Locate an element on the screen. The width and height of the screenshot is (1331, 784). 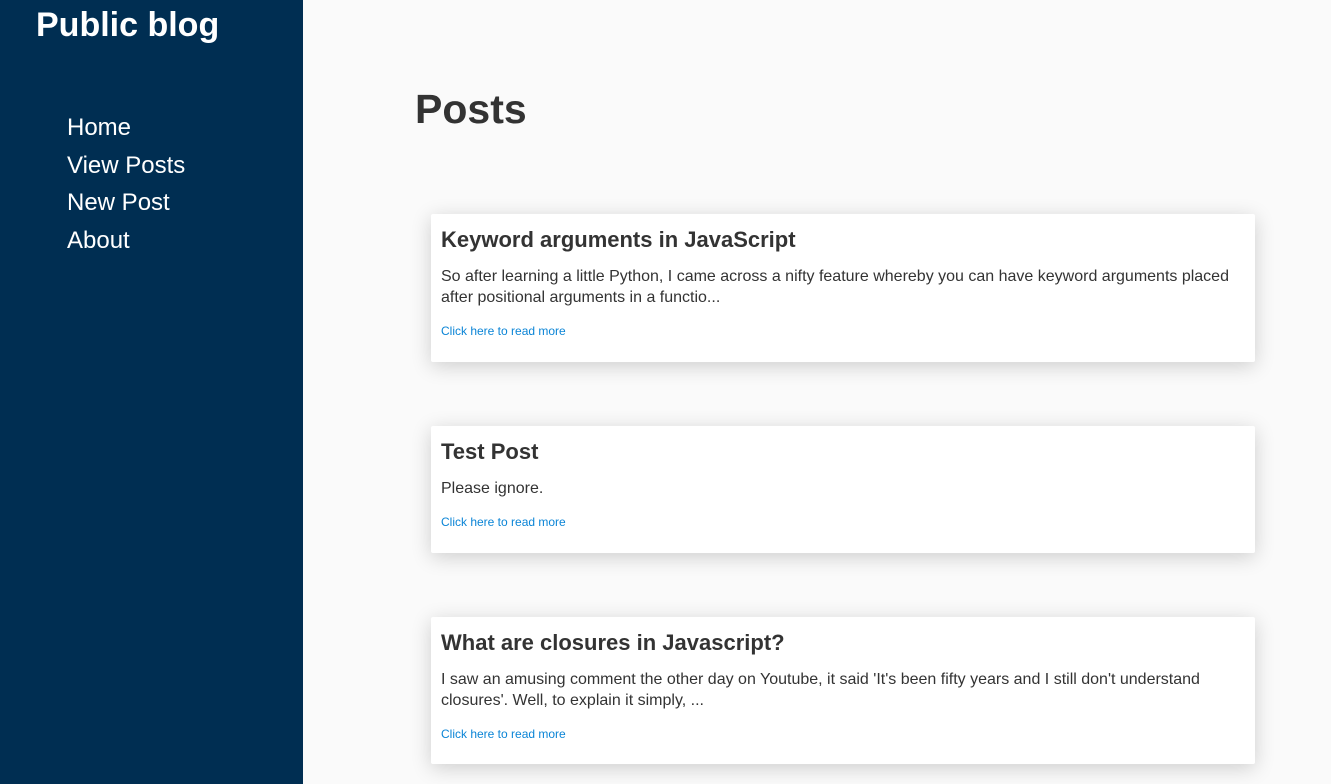
nav-item-view-posts: View Posts is located at coordinates (126, 166).